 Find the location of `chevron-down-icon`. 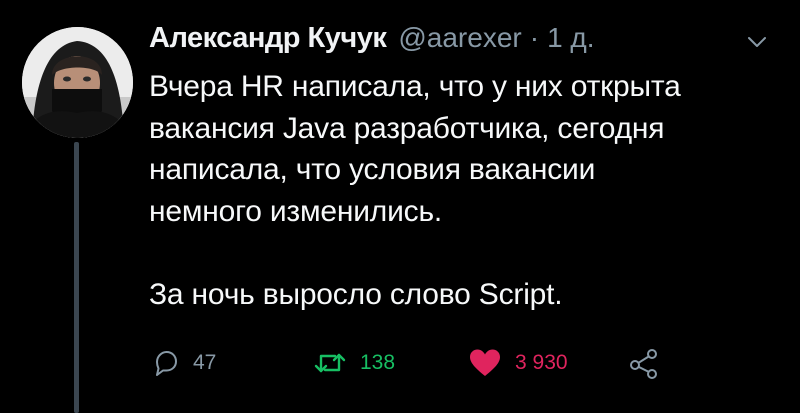

chevron-down-icon is located at coordinates (757, 42).